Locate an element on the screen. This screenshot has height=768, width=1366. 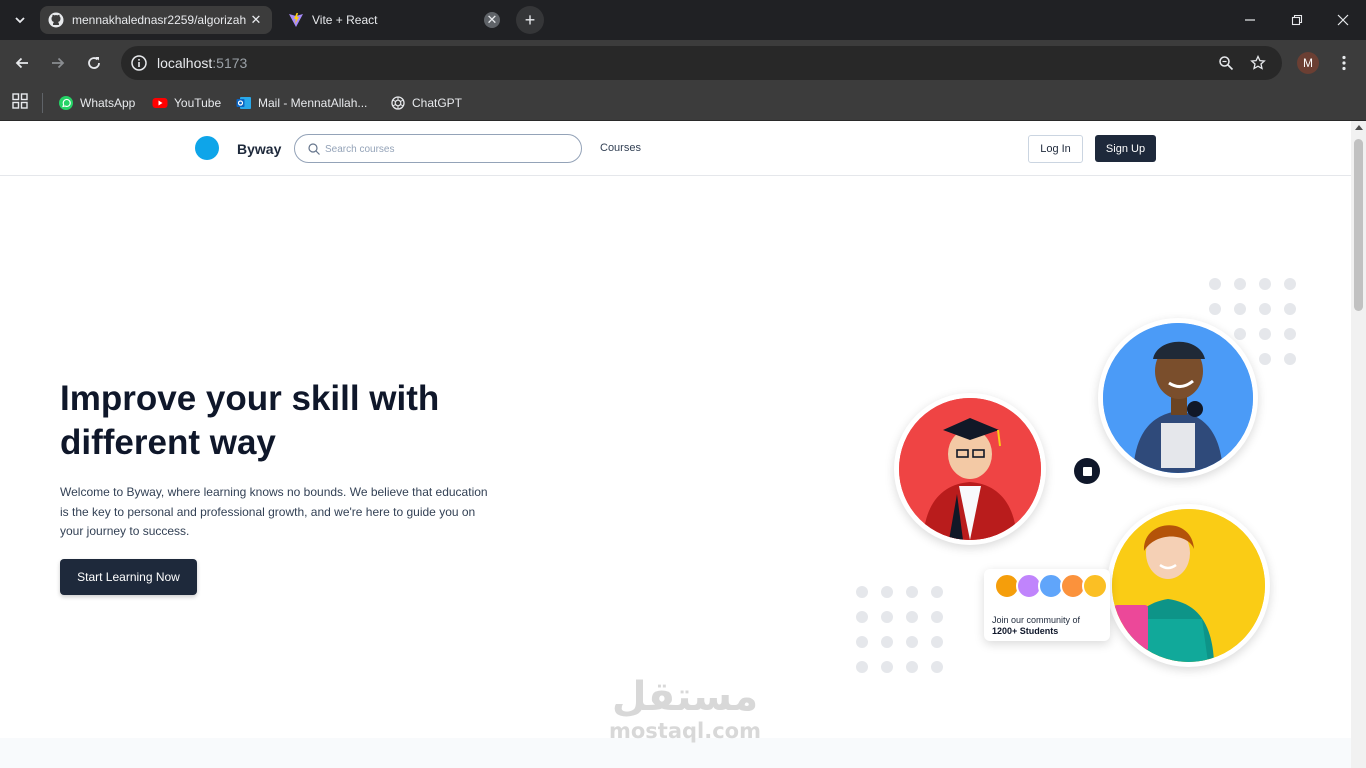
watermark-logo: مستقل mostaql.com is located at coordinates (685, 708).